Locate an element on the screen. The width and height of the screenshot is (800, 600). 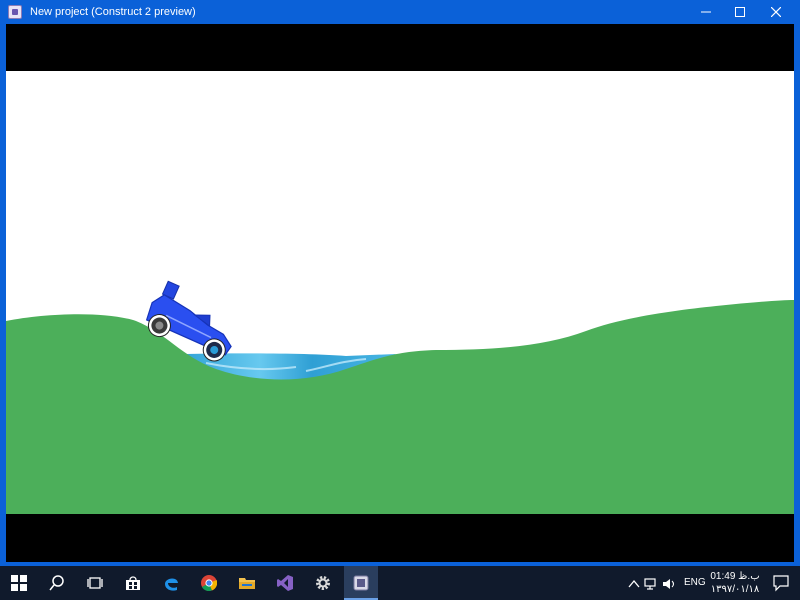
maximize-button is located at coordinates (740, 12).